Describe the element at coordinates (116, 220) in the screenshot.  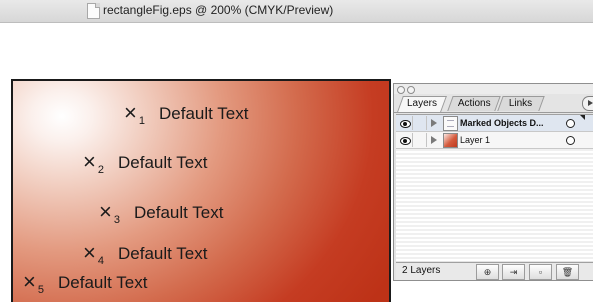
I see `subscript: 3` at that location.